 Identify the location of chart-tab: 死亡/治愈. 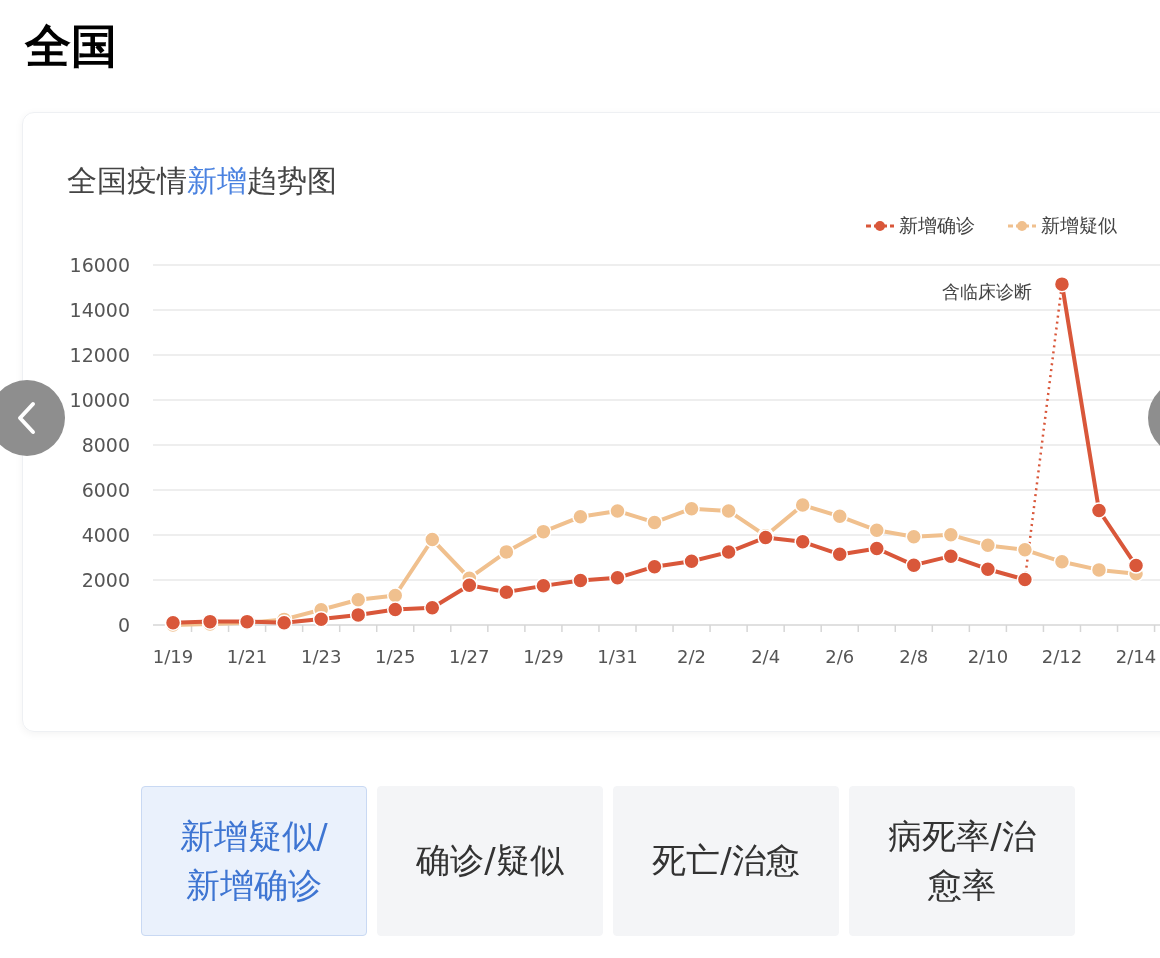
(726, 861).